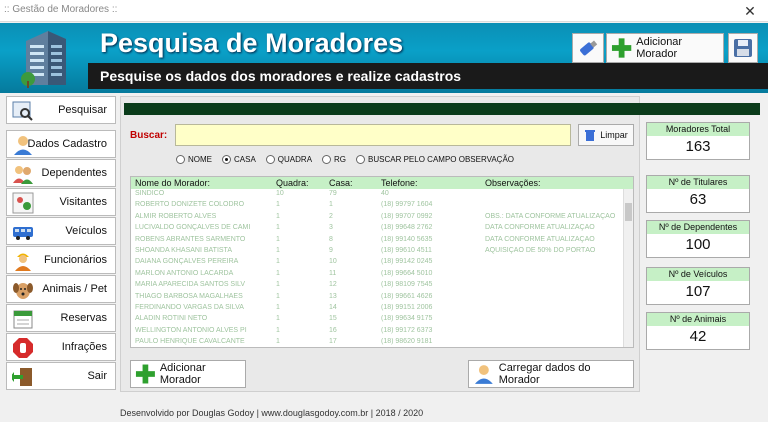  What do you see at coordinates (698, 274) in the screenshot?
I see `stat-label: Nº de Veículos` at bounding box center [698, 274].